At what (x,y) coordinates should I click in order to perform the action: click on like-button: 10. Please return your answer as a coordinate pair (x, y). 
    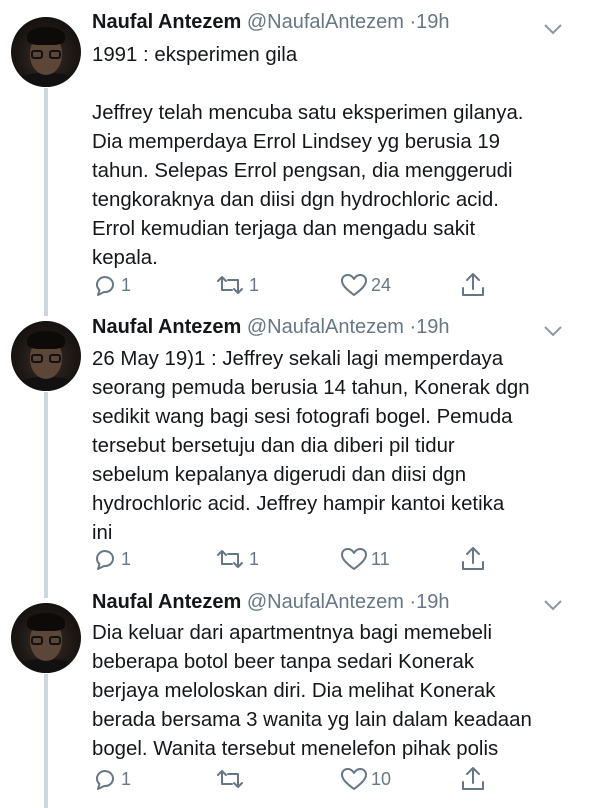
    Looking at the image, I should click on (365, 779).